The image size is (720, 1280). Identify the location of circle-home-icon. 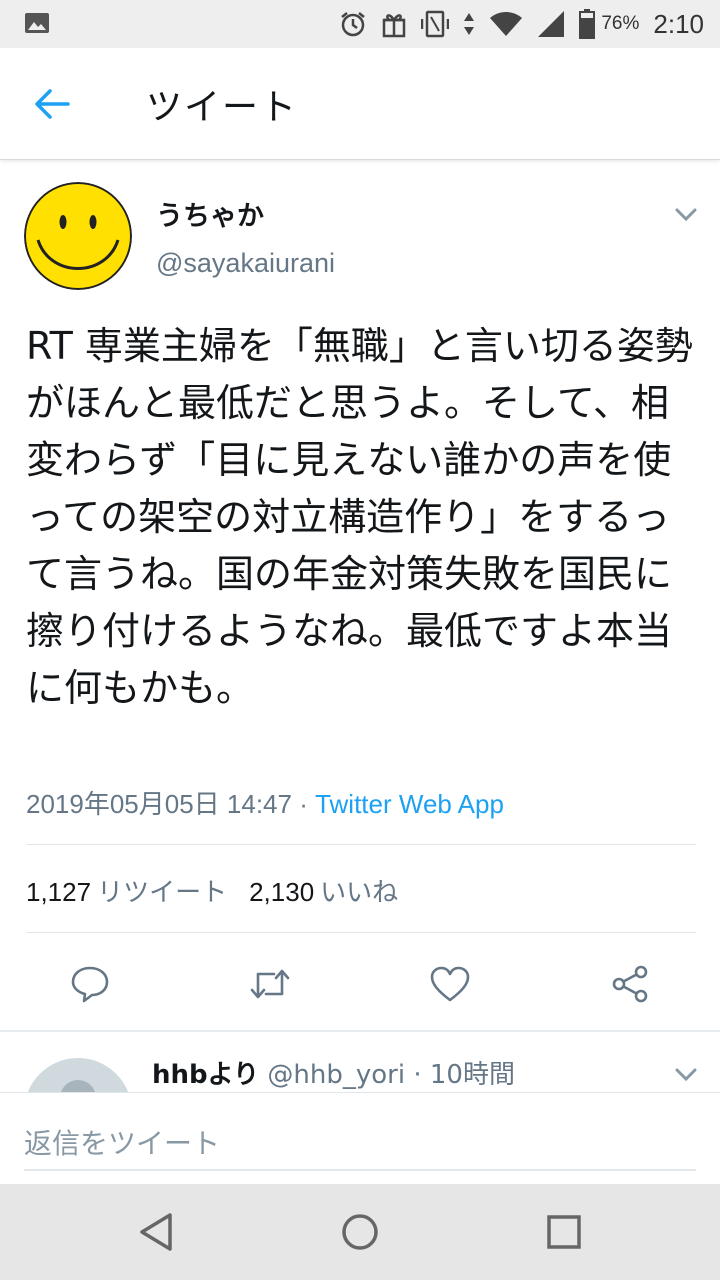
(360, 1232).